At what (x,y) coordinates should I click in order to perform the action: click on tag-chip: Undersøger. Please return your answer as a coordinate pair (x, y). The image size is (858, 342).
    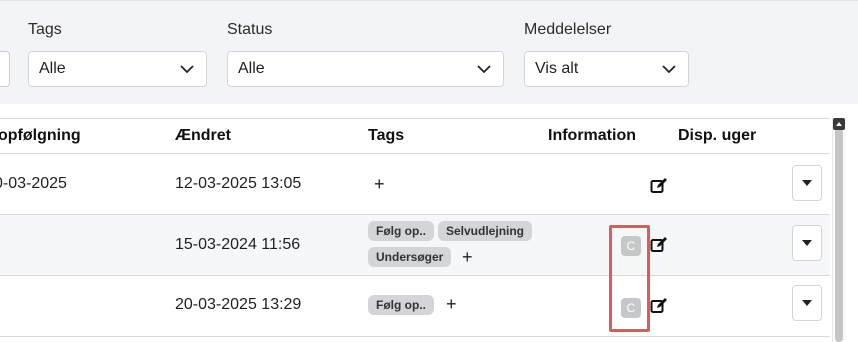
    Looking at the image, I should click on (410, 257).